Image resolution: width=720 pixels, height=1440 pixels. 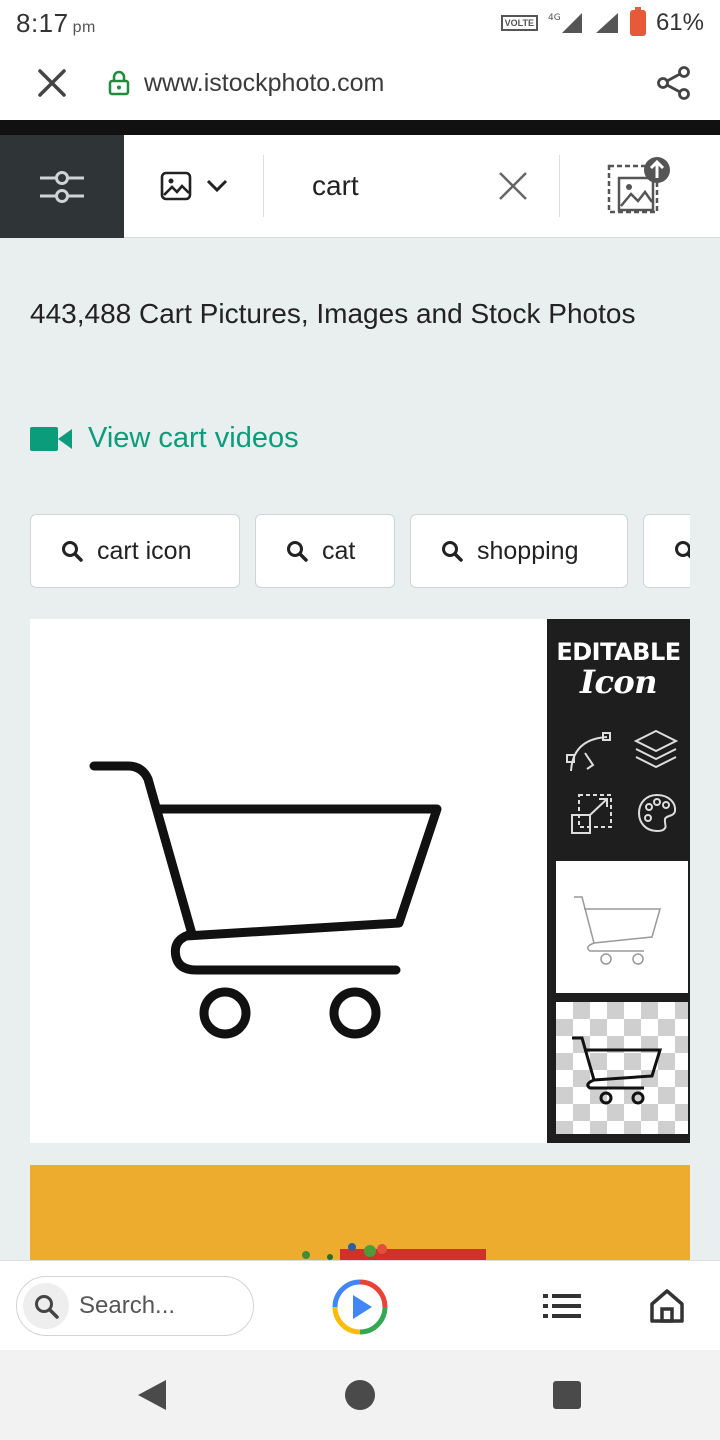 I want to click on search-input: cart, so click(x=365, y=186).